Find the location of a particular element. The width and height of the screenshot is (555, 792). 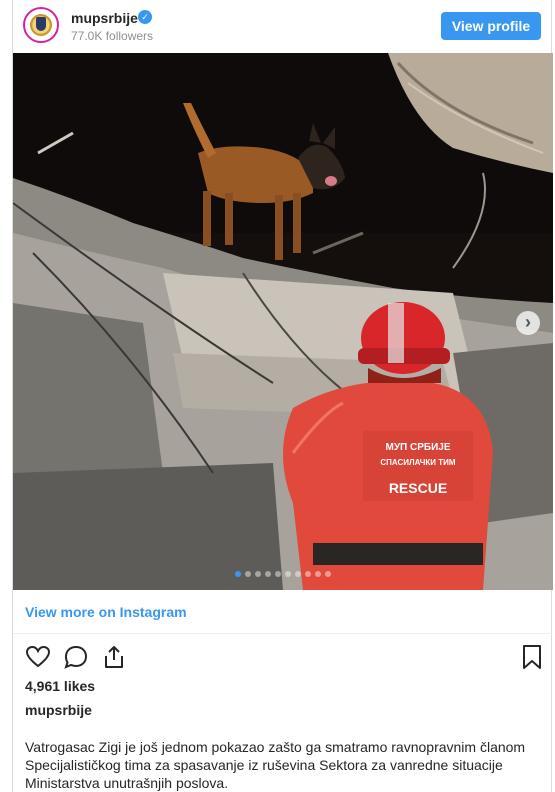

post-actions is located at coordinates (283, 657).